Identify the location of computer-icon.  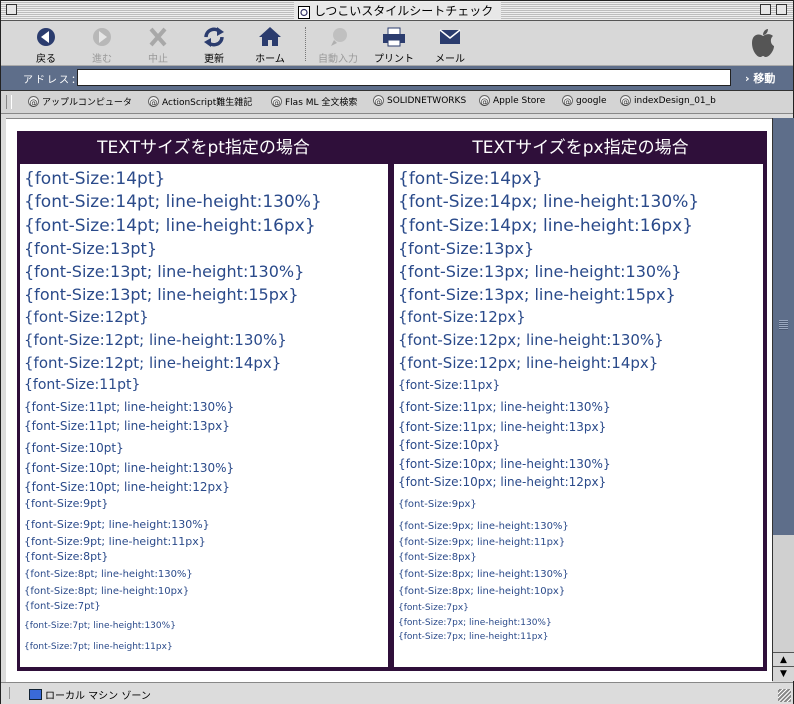
(35, 694).